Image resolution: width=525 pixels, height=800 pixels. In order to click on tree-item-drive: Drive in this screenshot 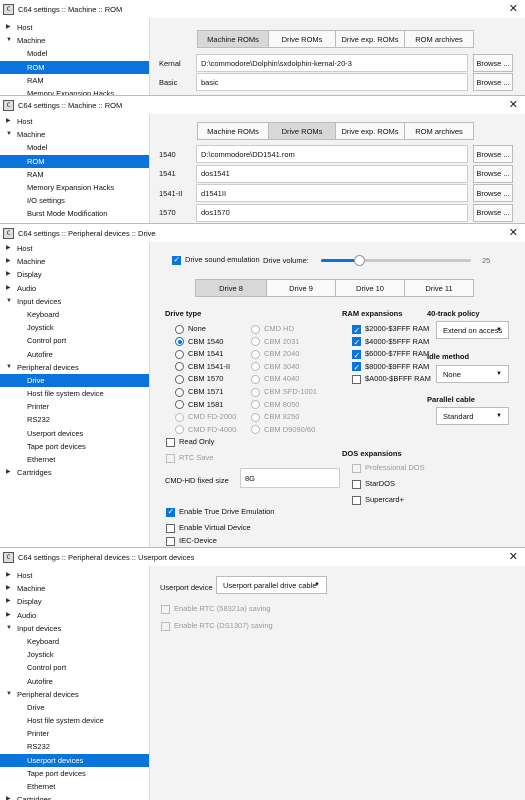, I will do `click(74, 380)`.